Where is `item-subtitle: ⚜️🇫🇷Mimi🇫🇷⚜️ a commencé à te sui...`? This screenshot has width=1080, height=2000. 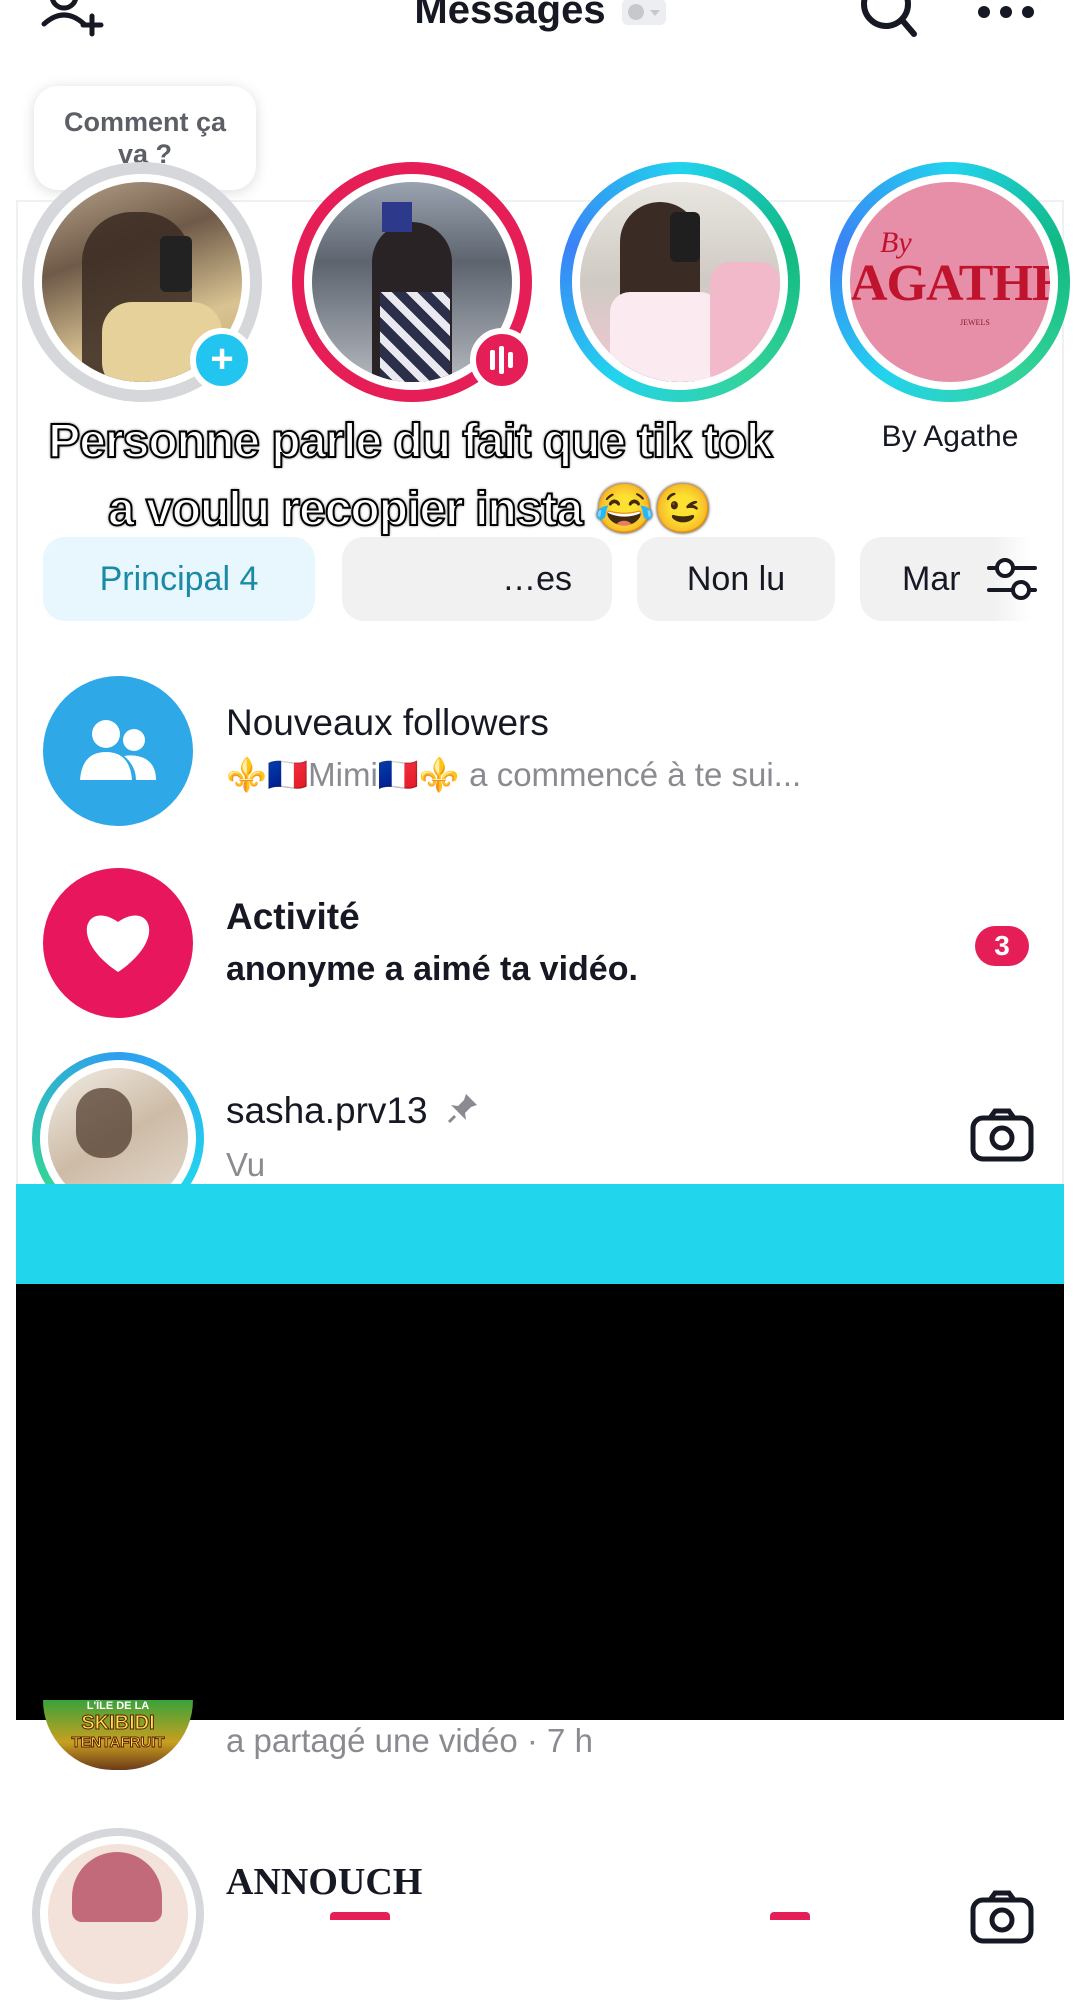 item-subtitle: ⚜️🇫🇷Mimi🇫🇷⚜️ a commencé à te sui... is located at coordinates (513, 775).